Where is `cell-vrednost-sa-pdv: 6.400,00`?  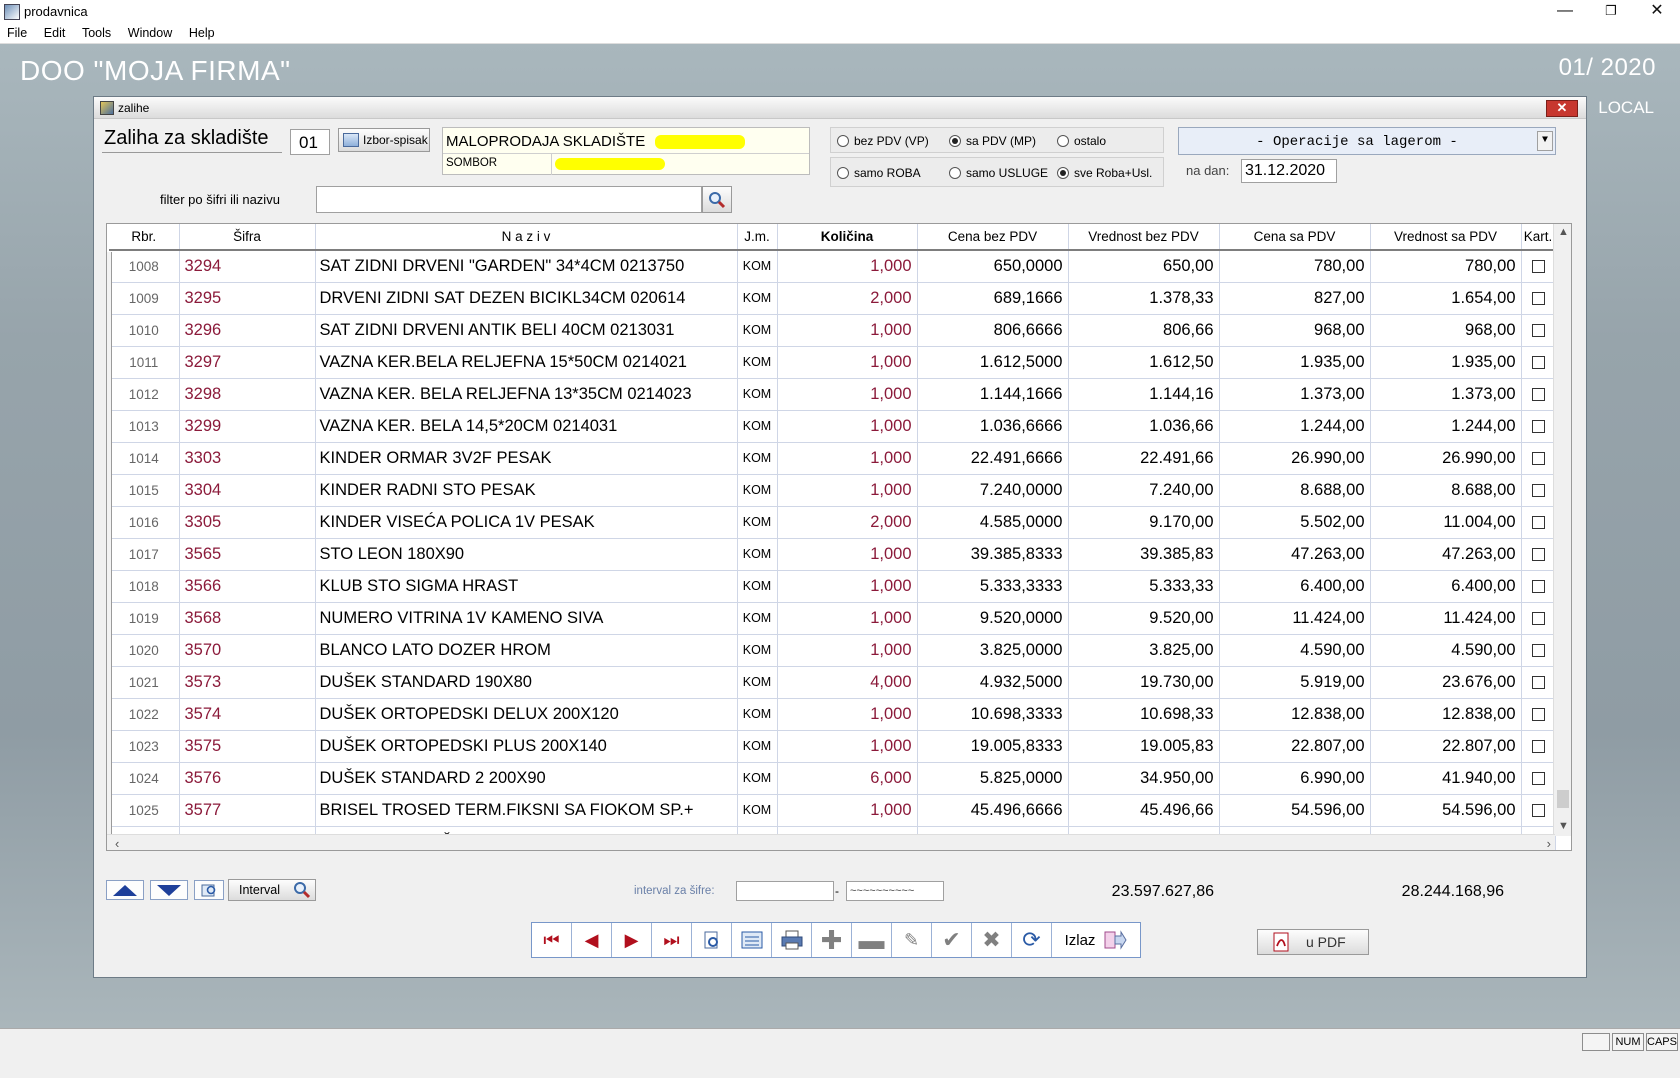 cell-vrednost-sa-pdv: 6.400,00 is located at coordinates (1446, 586).